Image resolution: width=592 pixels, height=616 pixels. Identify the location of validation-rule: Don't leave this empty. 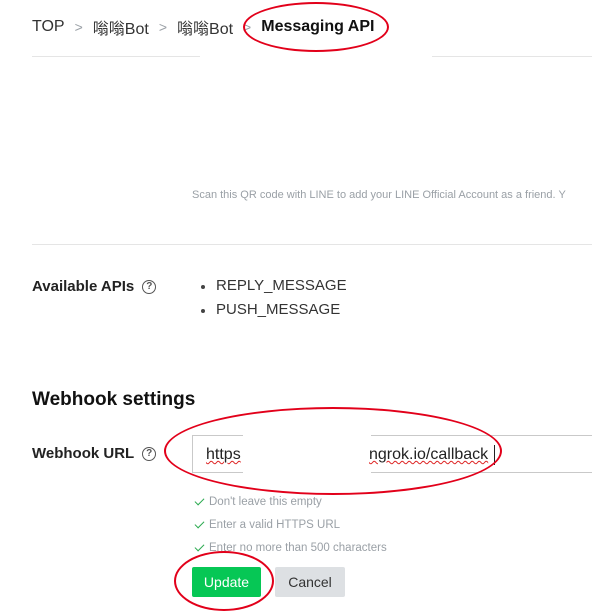
(290, 501).